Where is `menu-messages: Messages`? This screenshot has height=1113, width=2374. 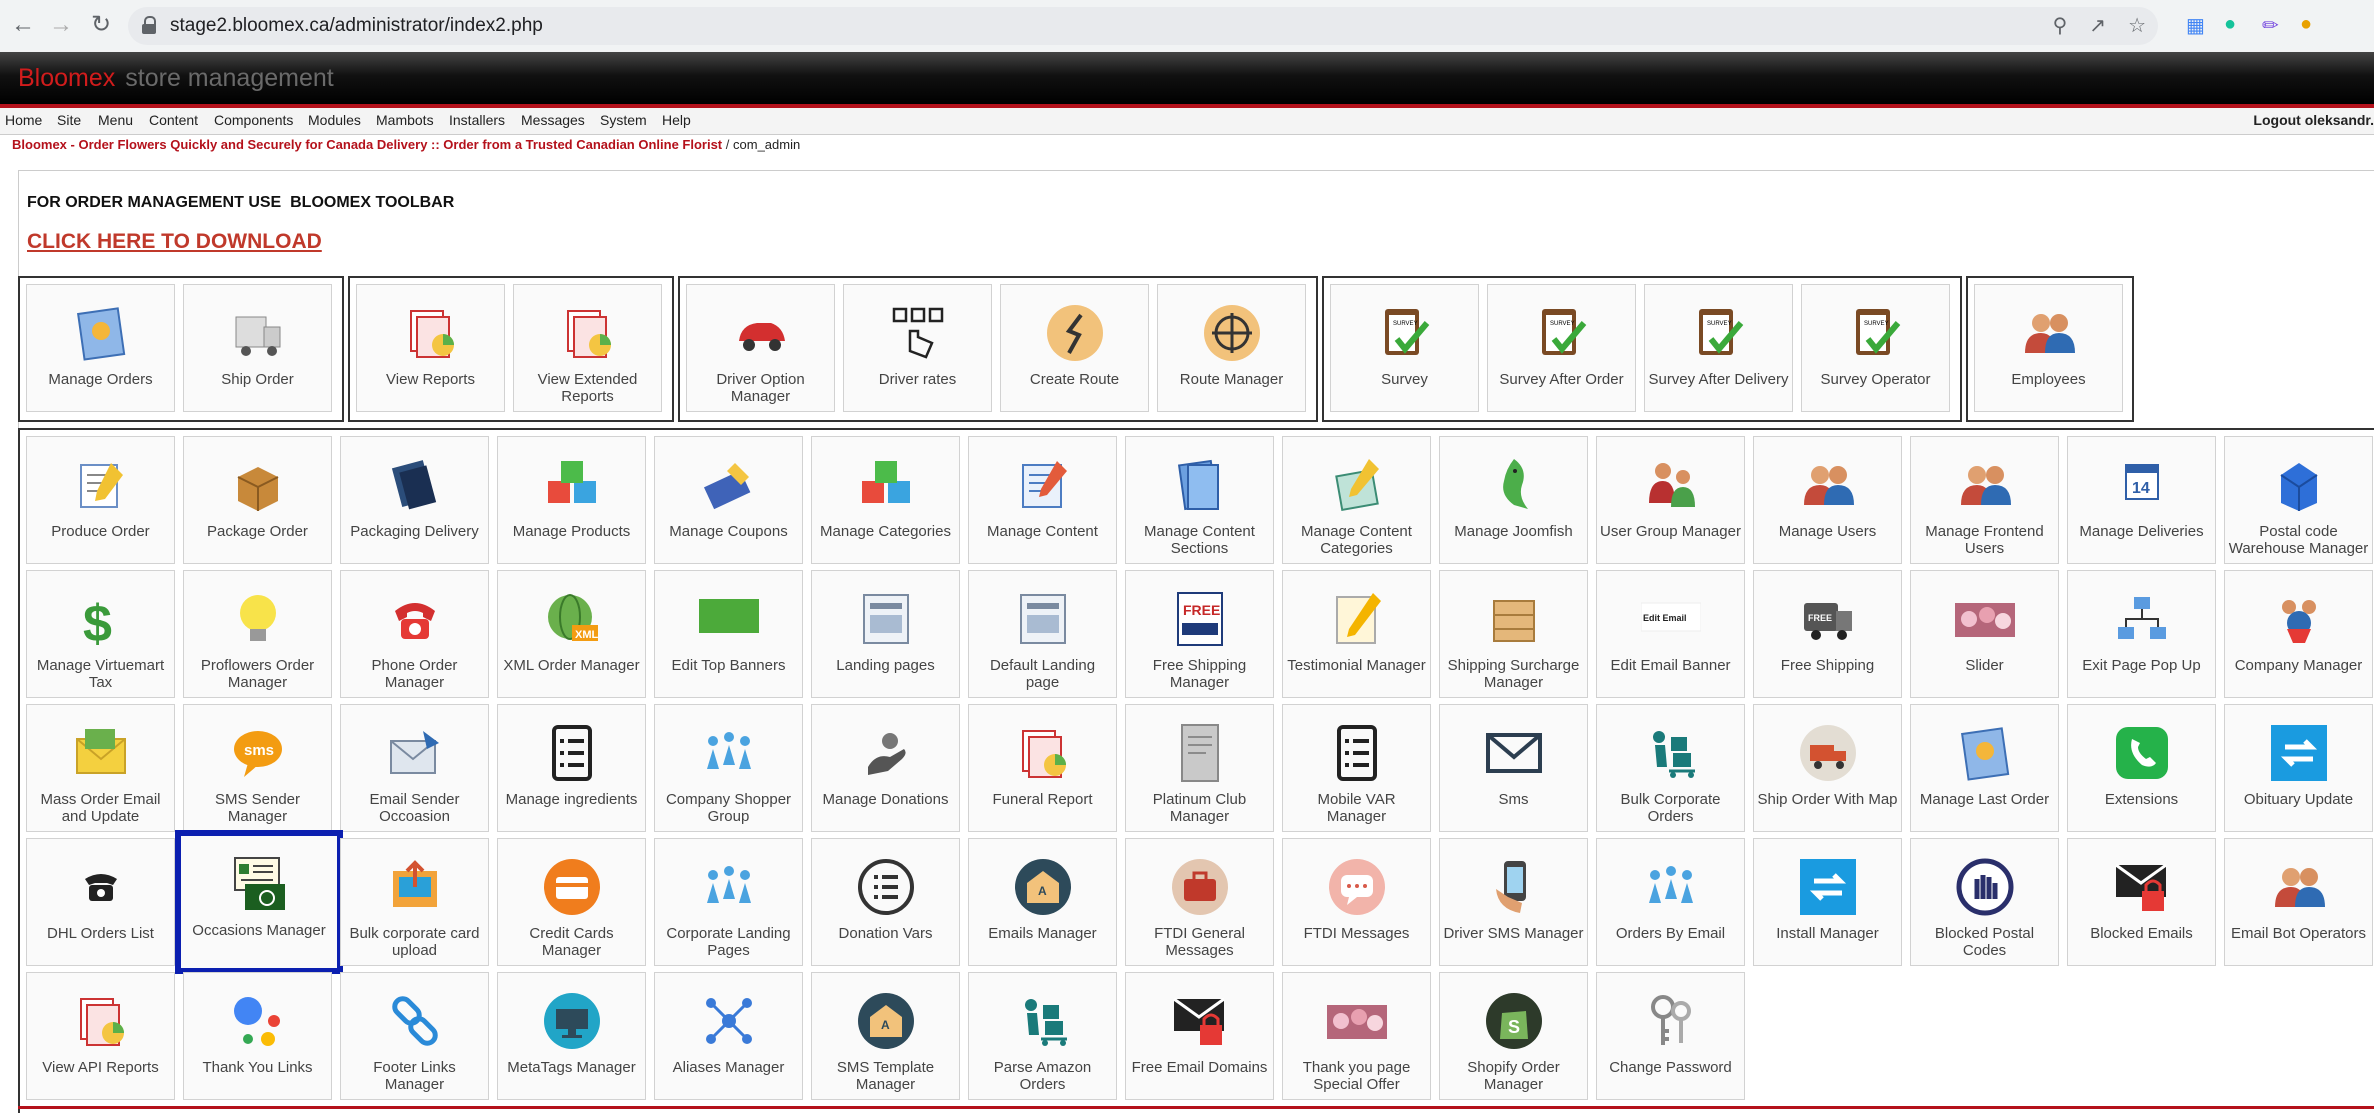
menu-messages: Messages is located at coordinates (553, 120).